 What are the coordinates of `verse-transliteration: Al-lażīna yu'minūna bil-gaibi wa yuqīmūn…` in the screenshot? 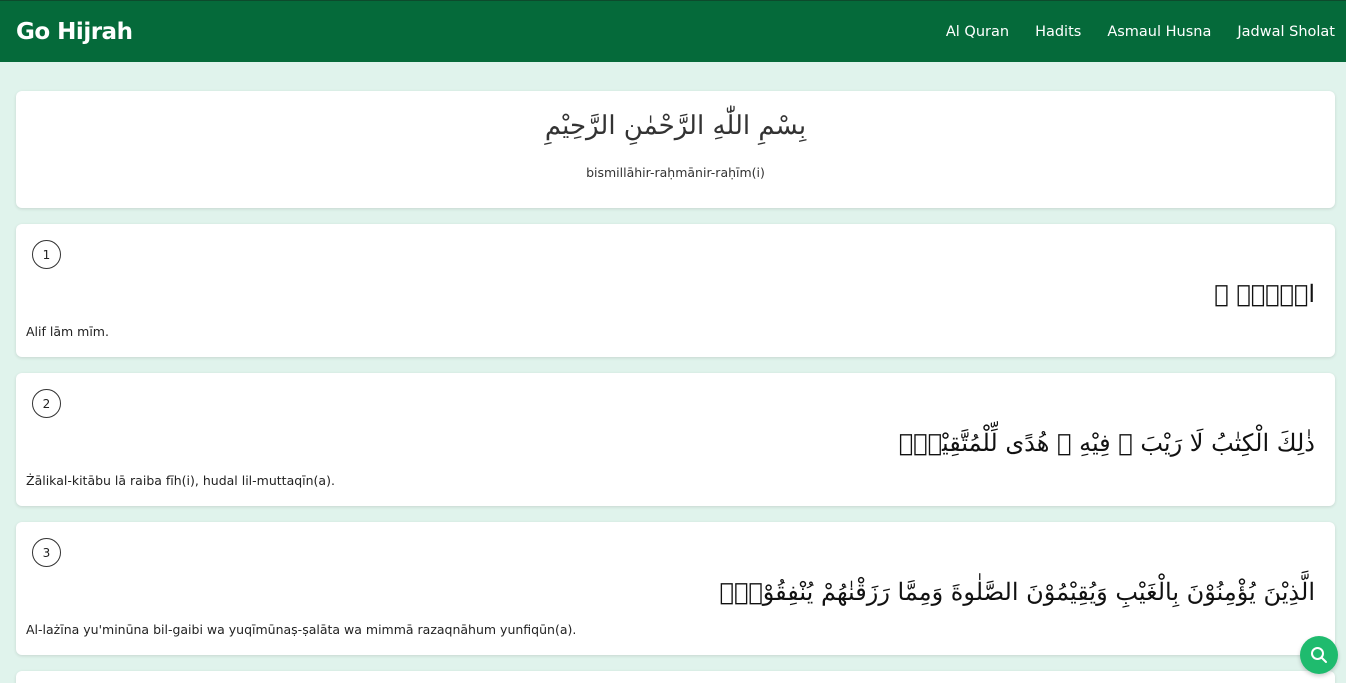 It's located at (301, 629).